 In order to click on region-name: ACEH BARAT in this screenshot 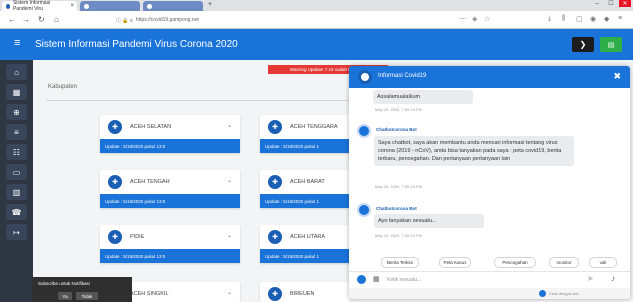, I will do `click(307, 182)`.